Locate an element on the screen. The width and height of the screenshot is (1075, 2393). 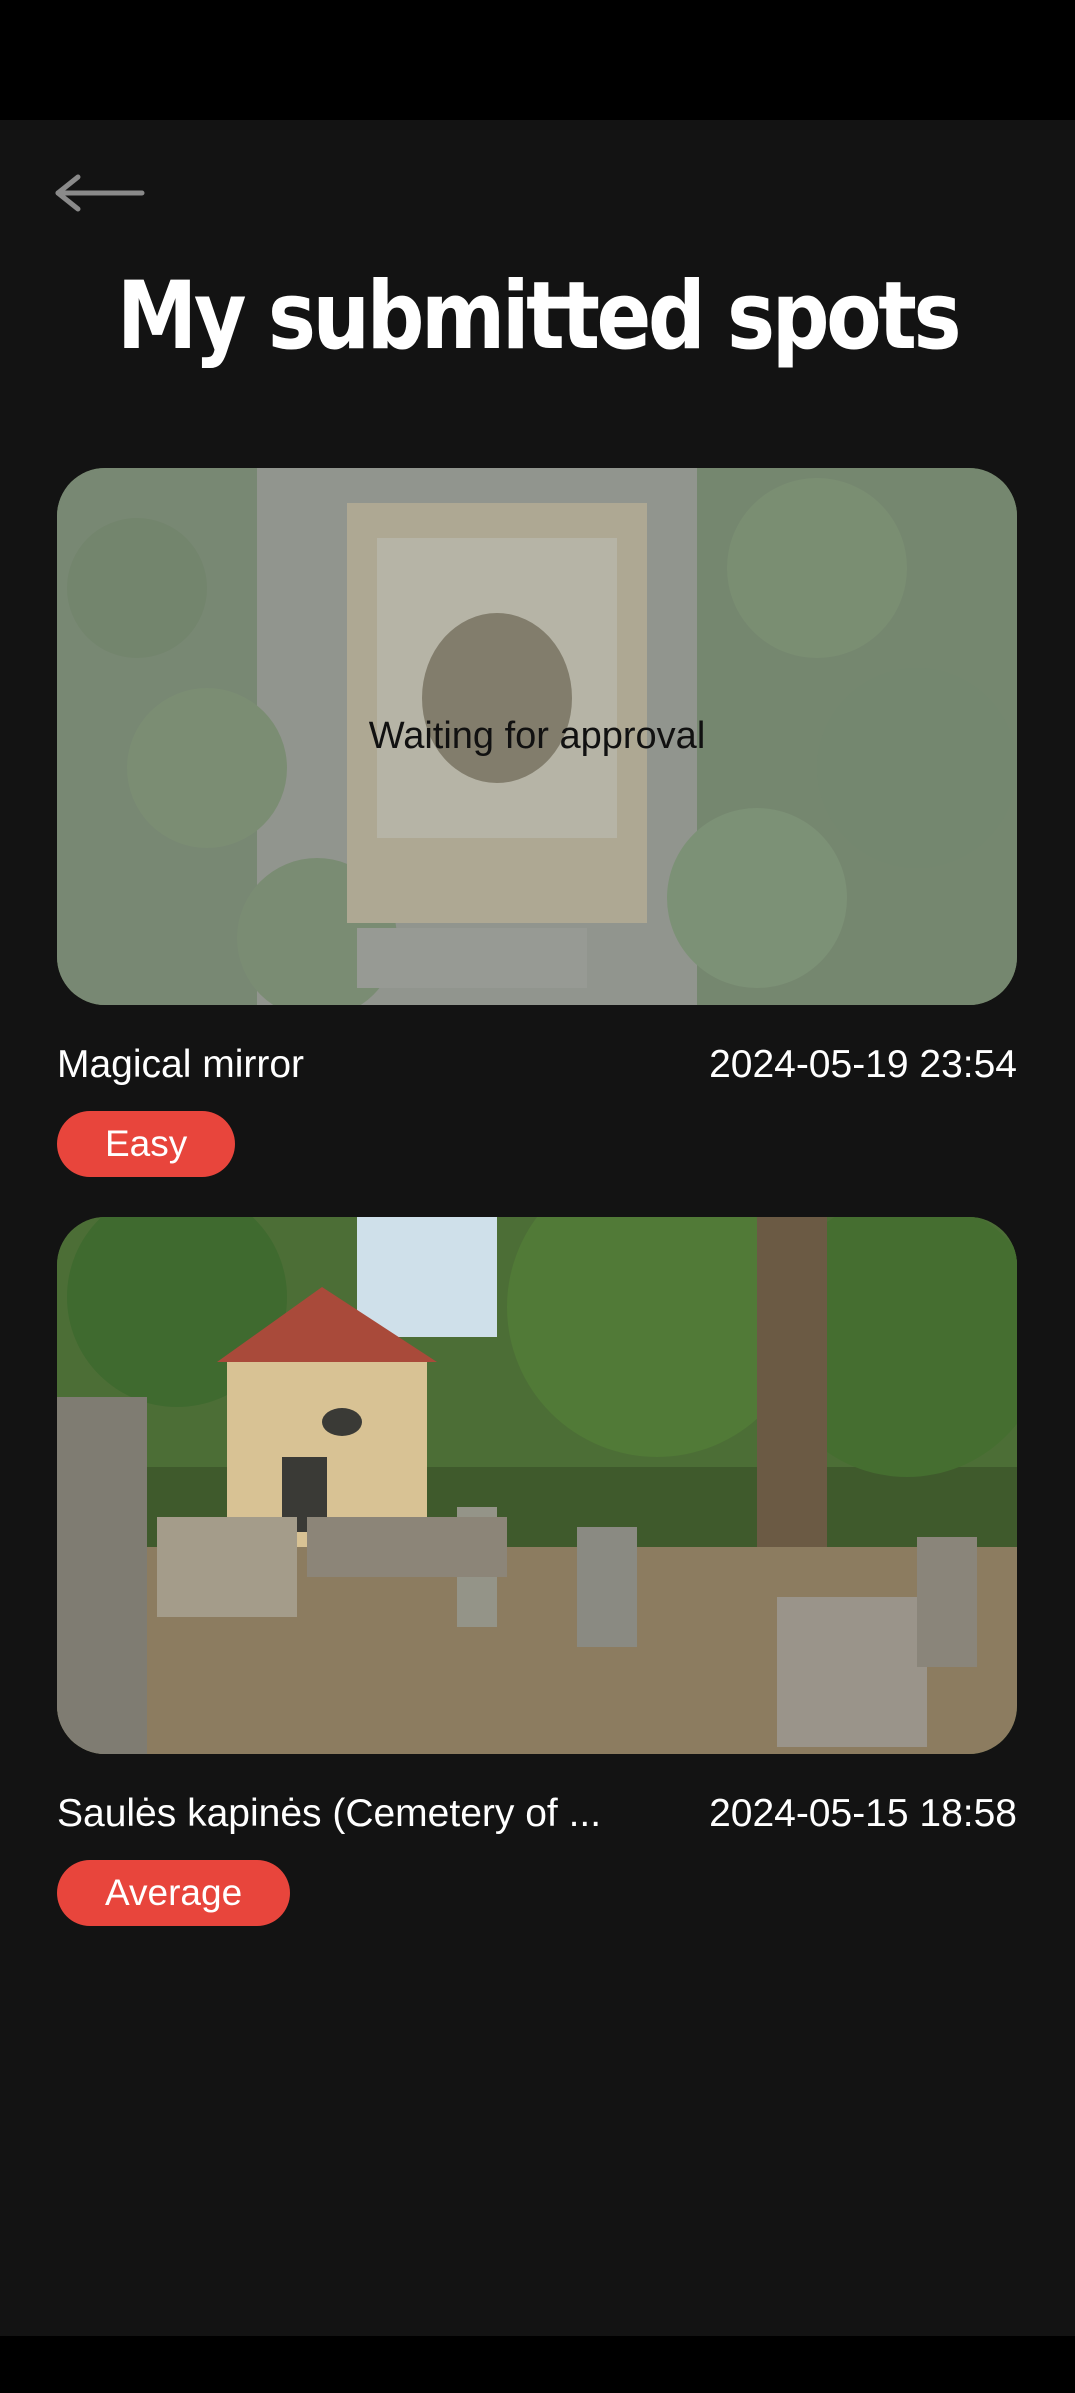
page-title: My submitted spots is located at coordinates (539, 316).